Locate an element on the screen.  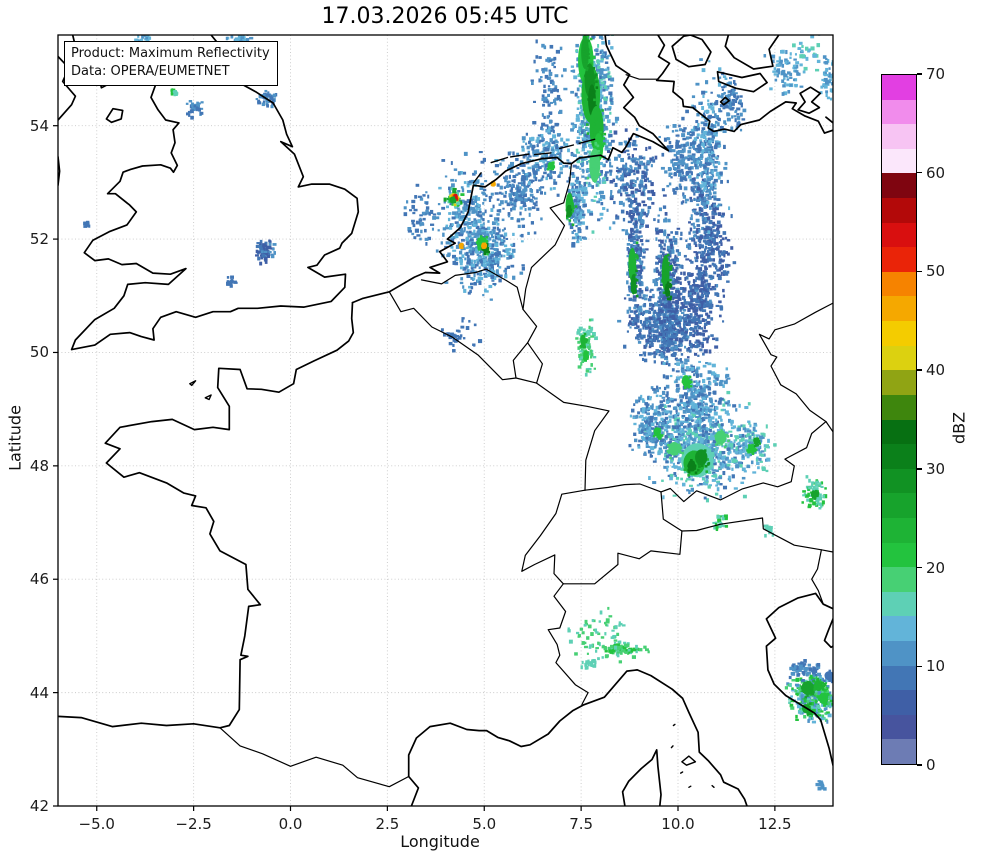
y-tick-label: 48 is located at coordinates (39, 465).